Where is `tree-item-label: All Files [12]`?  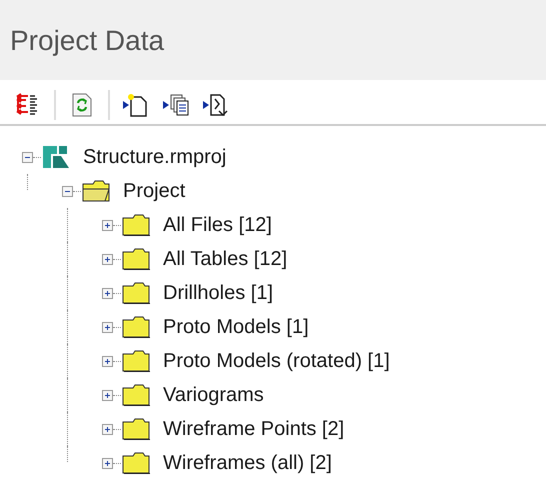
tree-item-label: All Files [12] is located at coordinates (217, 225).